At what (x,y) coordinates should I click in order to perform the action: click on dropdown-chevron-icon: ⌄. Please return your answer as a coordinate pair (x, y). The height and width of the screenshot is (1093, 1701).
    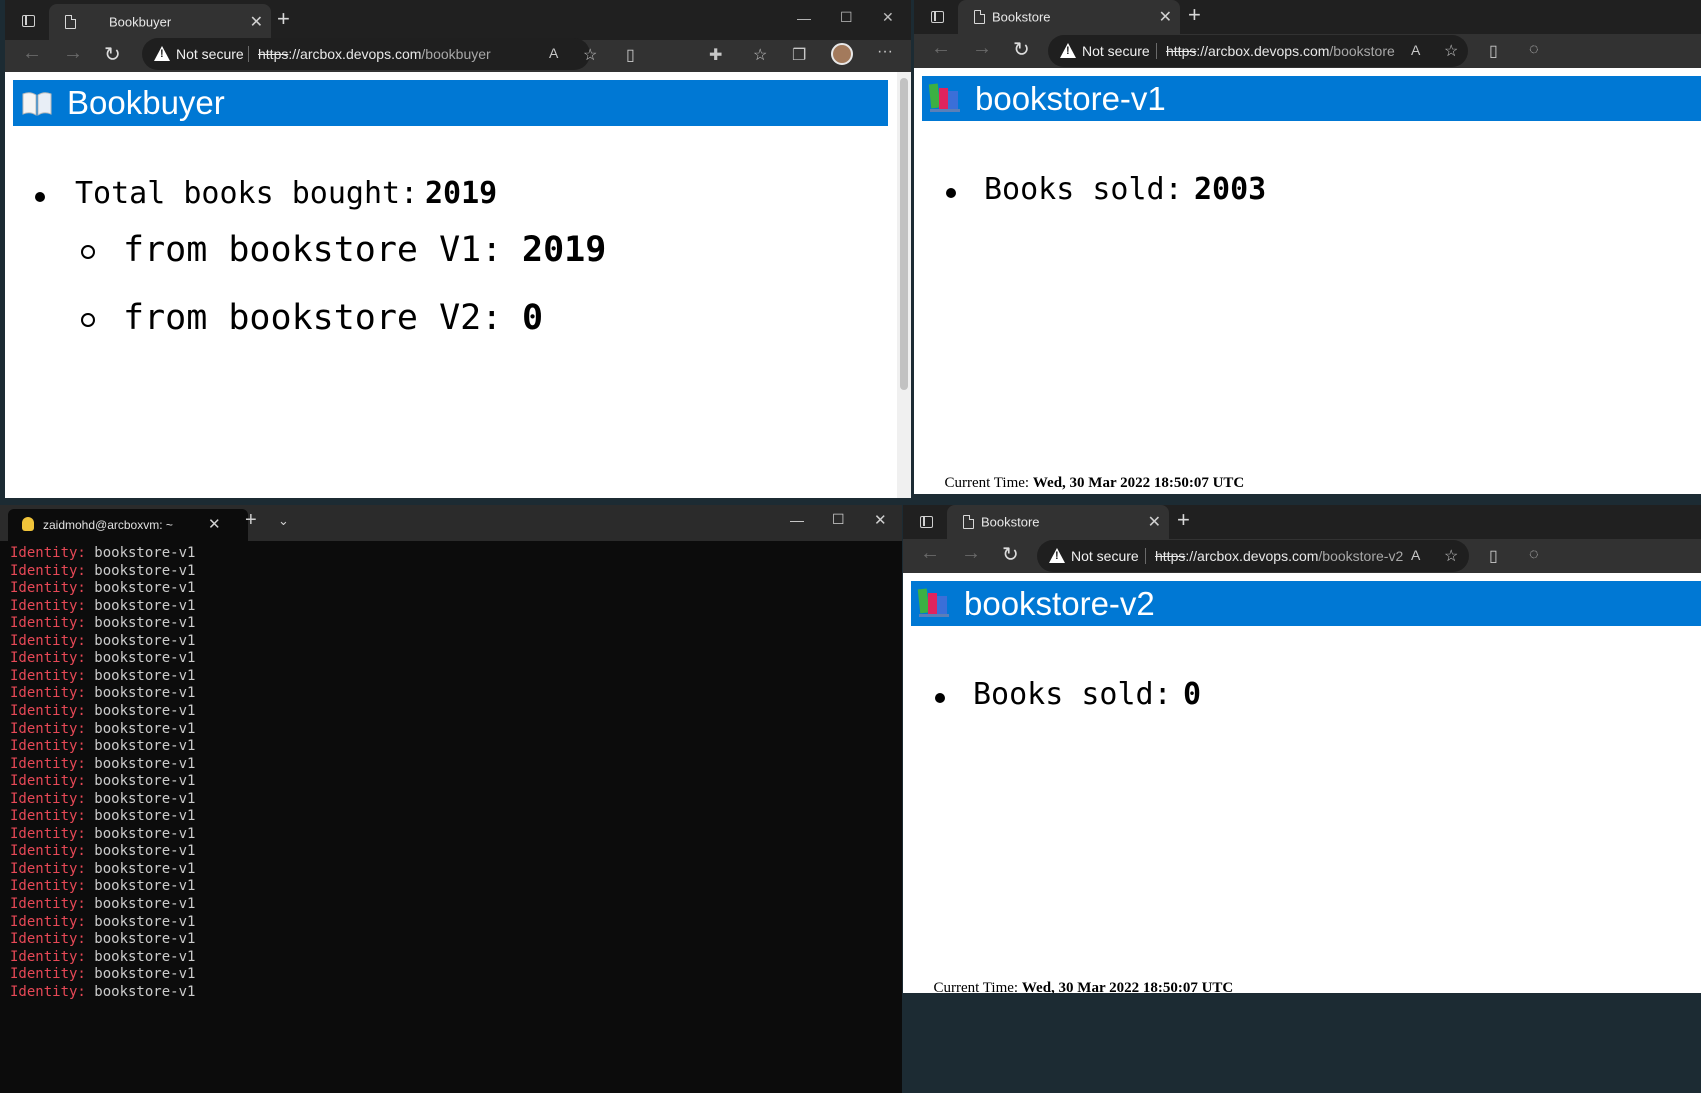
    Looking at the image, I should click on (283, 521).